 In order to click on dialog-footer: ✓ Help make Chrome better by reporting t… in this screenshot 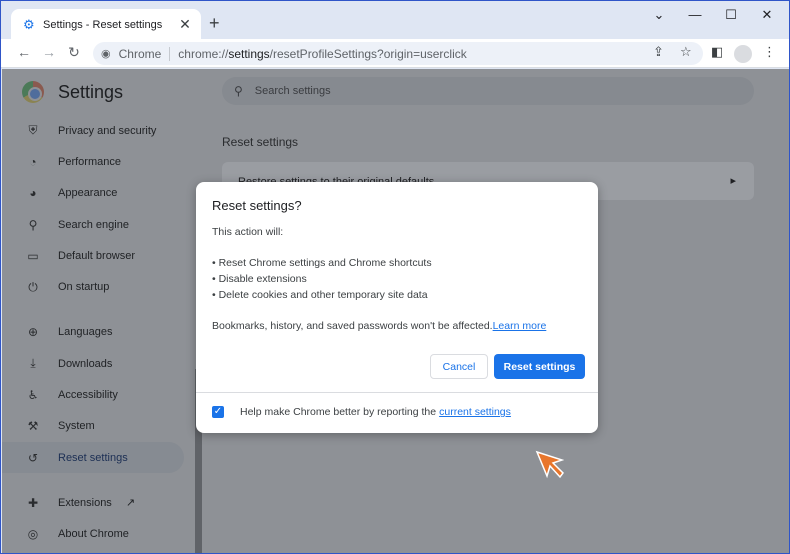, I will do `click(361, 412)`.